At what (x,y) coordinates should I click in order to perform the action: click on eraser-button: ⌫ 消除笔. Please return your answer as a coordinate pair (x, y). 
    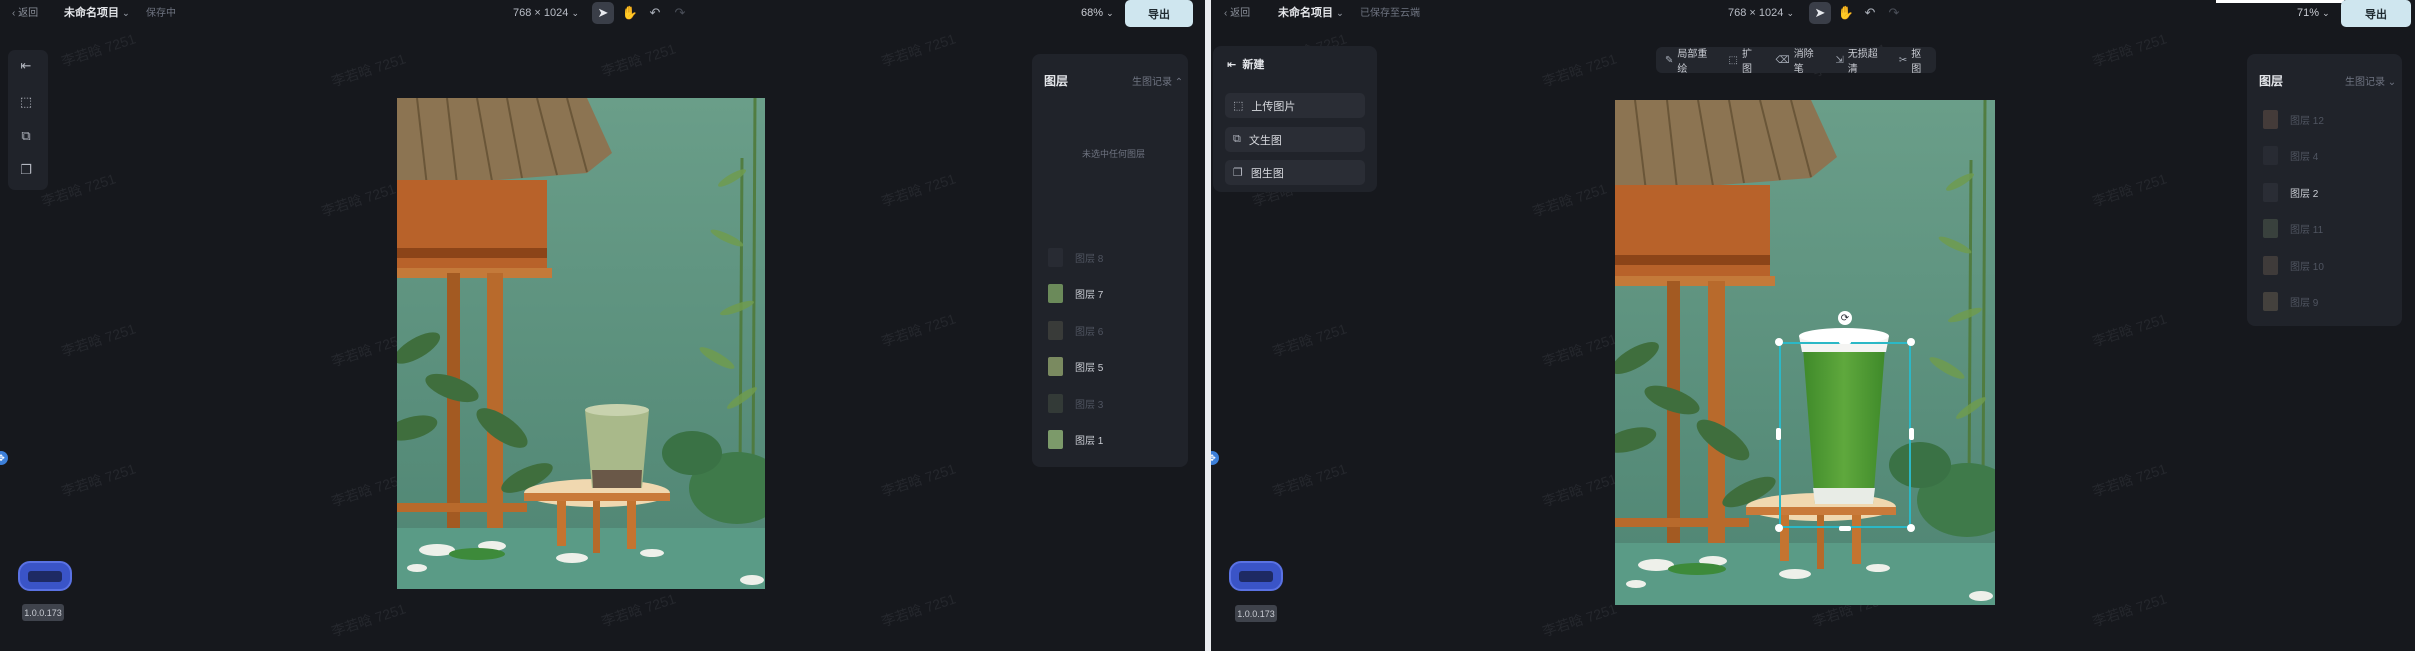
    Looking at the image, I should click on (1797, 60).